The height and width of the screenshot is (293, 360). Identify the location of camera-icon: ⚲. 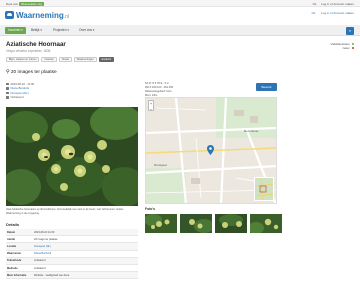
(8, 72).